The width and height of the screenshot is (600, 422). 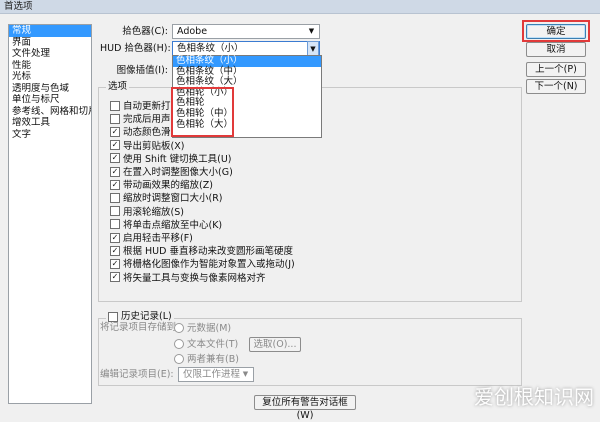 What do you see at coordinates (145, 31) in the screenshot?
I see `color-picker-label: 拾色器(C):` at bounding box center [145, 31].